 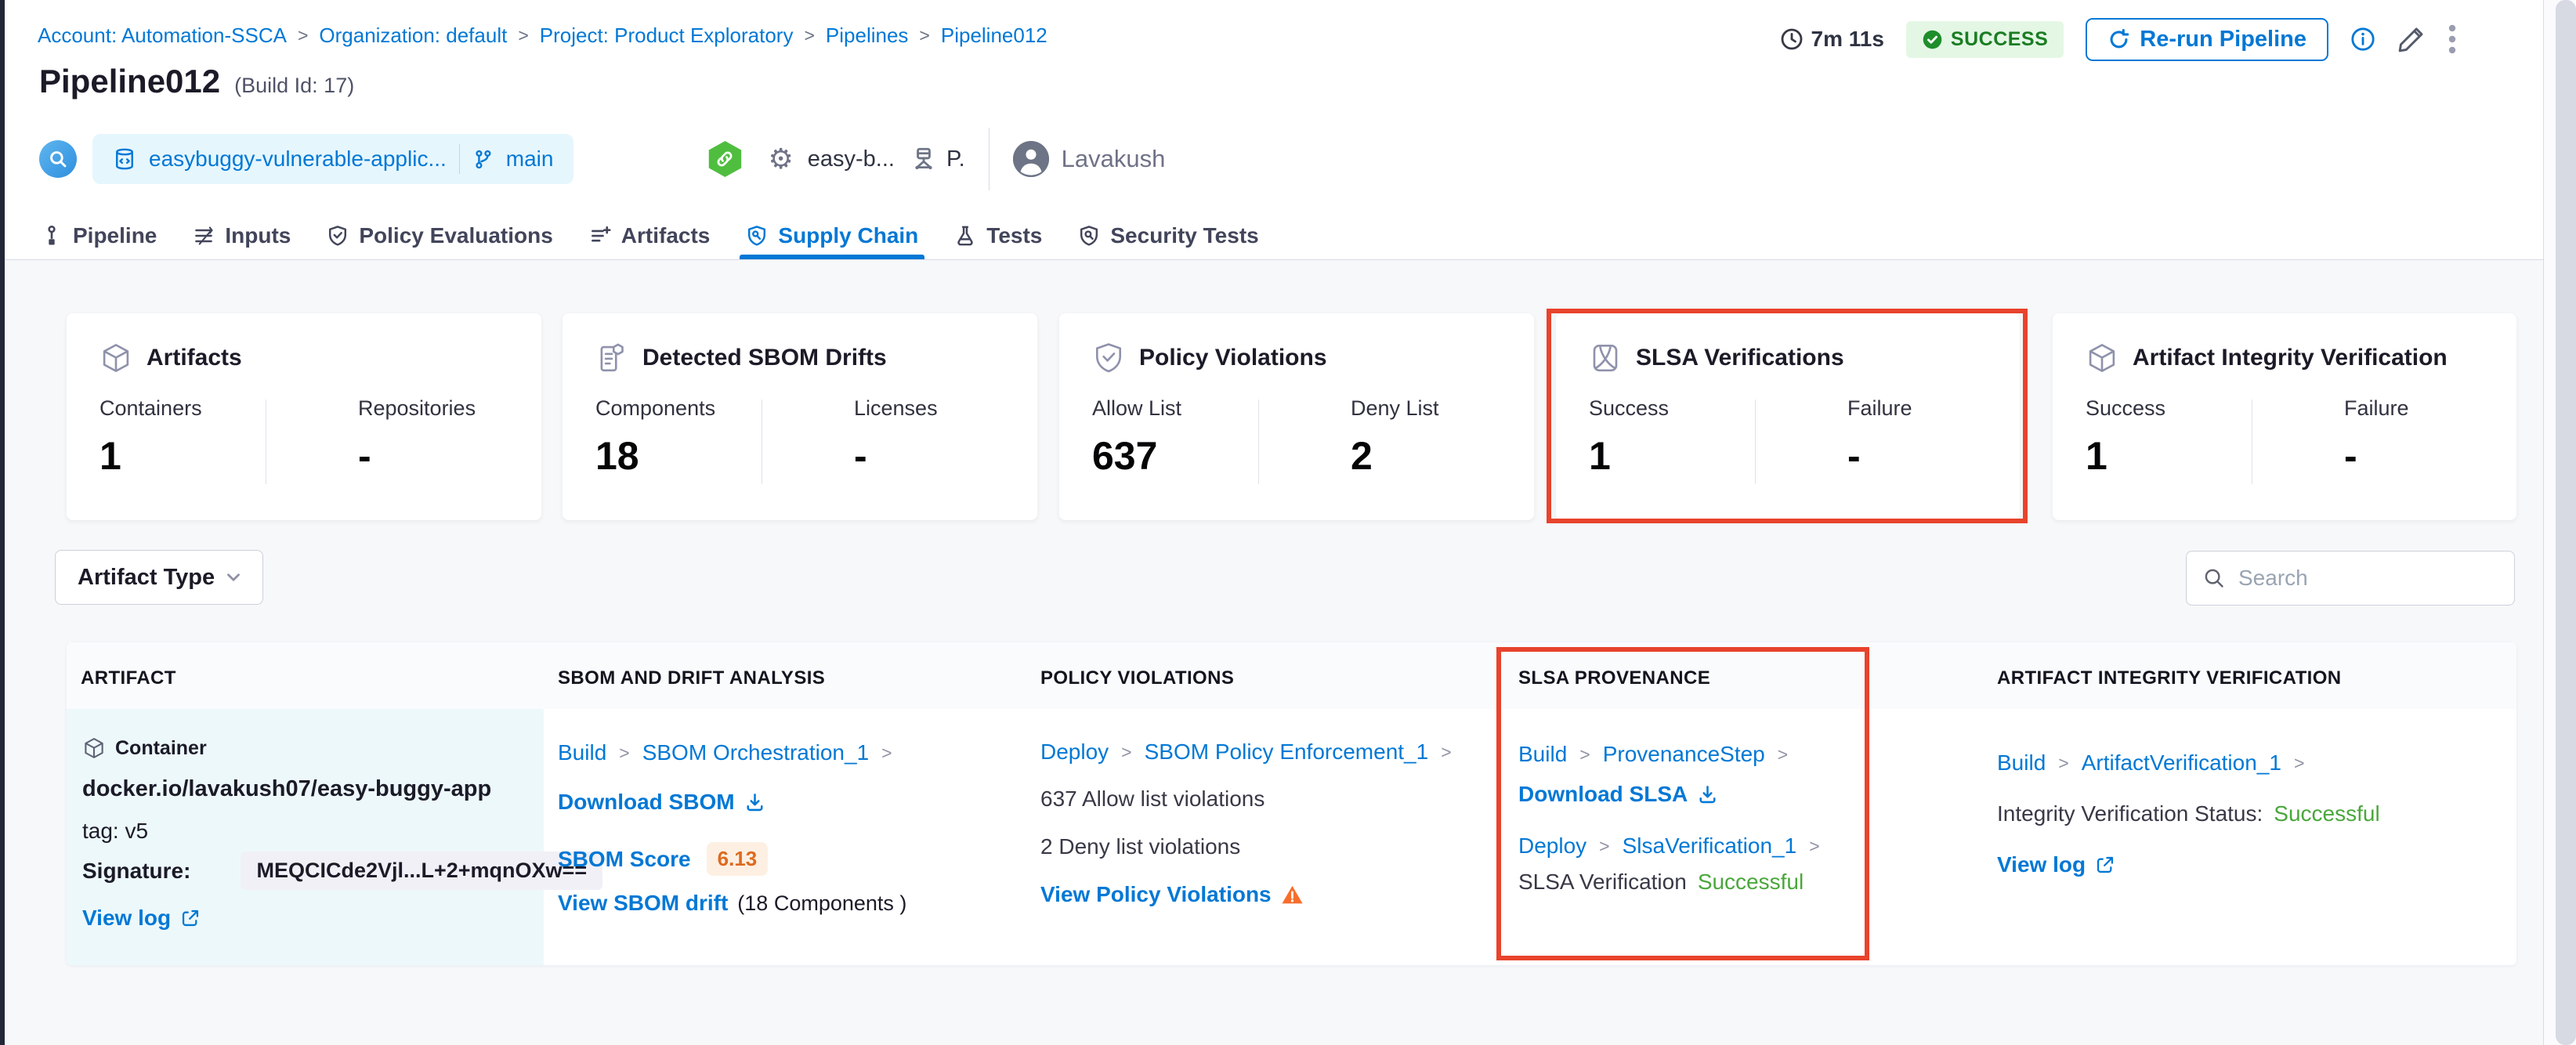 I want to click on tab-security-tests: Security Tests, so click(x=1168, y=235).